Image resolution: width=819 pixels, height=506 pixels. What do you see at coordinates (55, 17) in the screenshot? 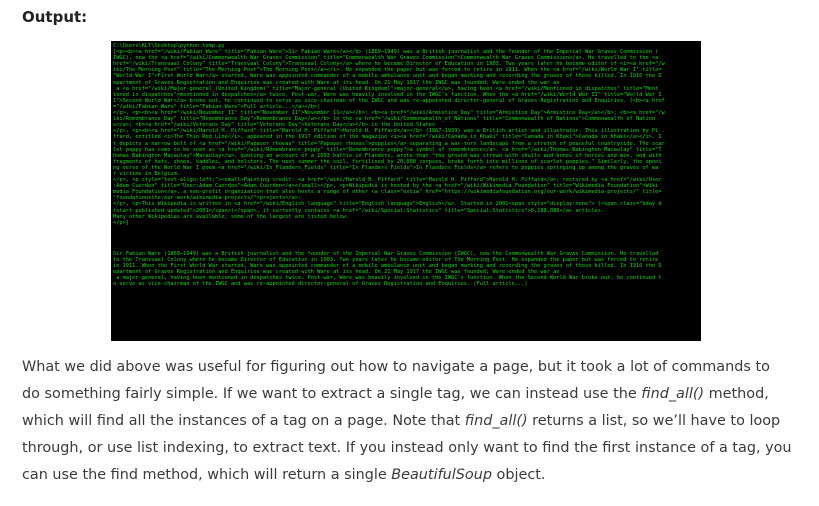
I see `output-heading: Output:` at bounding box center [55, 17].